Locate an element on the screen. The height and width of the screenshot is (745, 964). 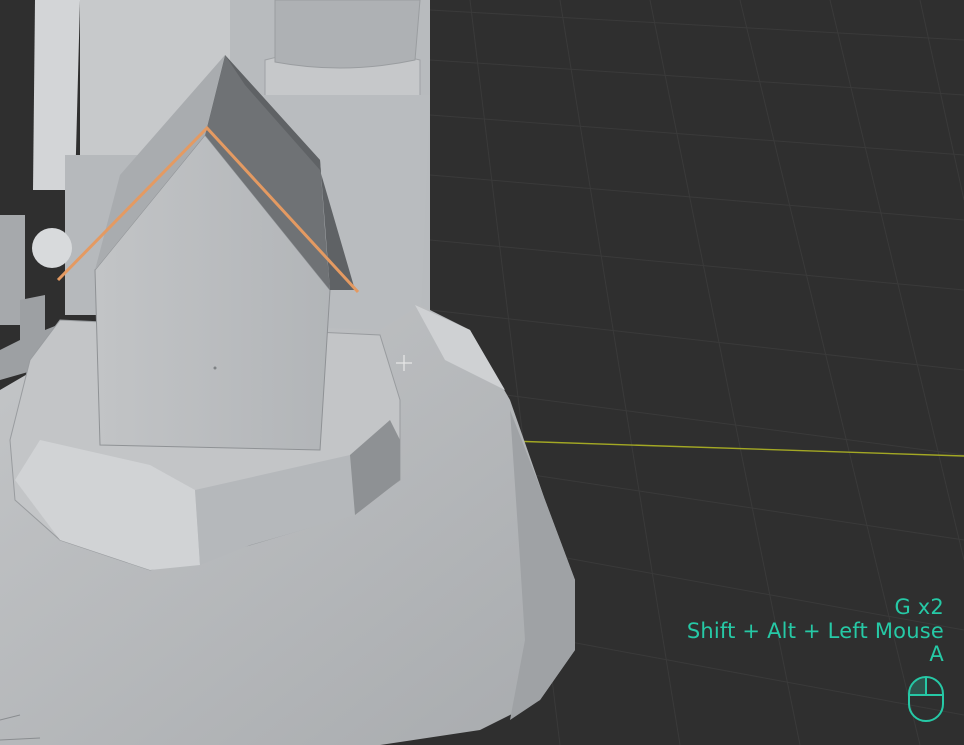
keystroke-overlay: G x2 Shift + Alt + Left Mouse A is located at coordinates (815, 631).